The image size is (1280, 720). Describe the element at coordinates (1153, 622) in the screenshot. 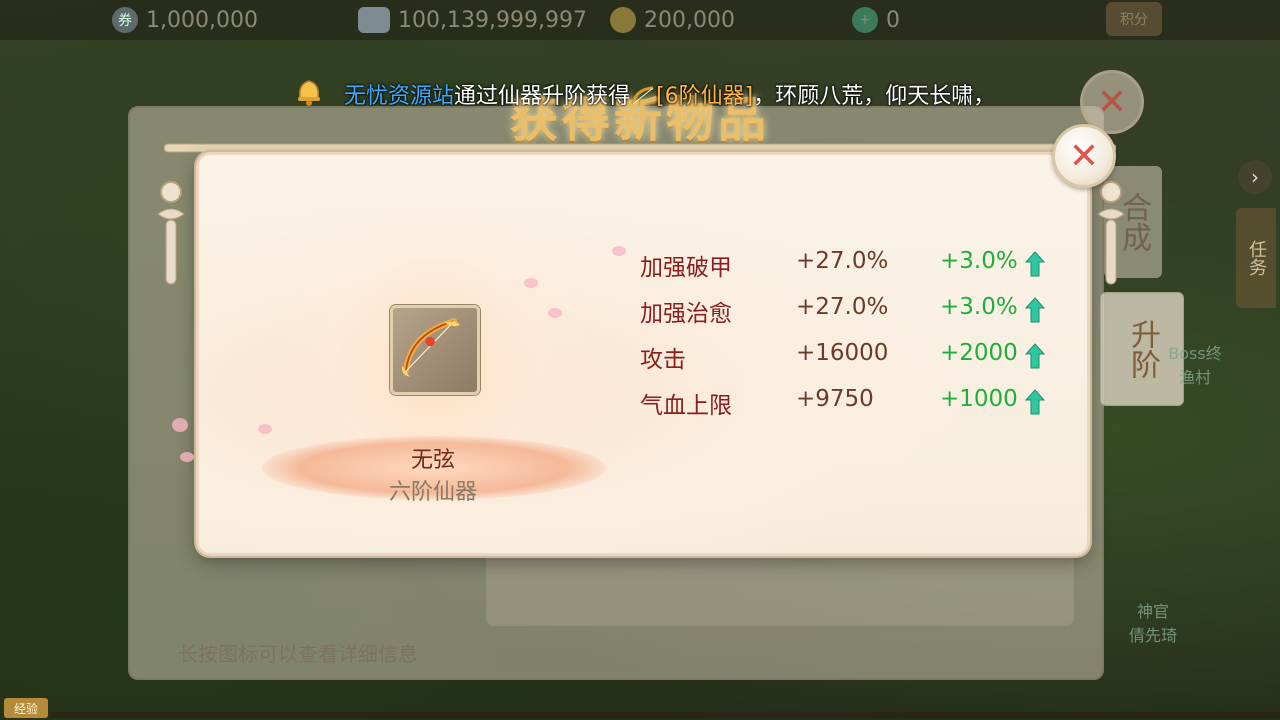

I see `npc-label-priest: 神官 倩先琦` at that location.